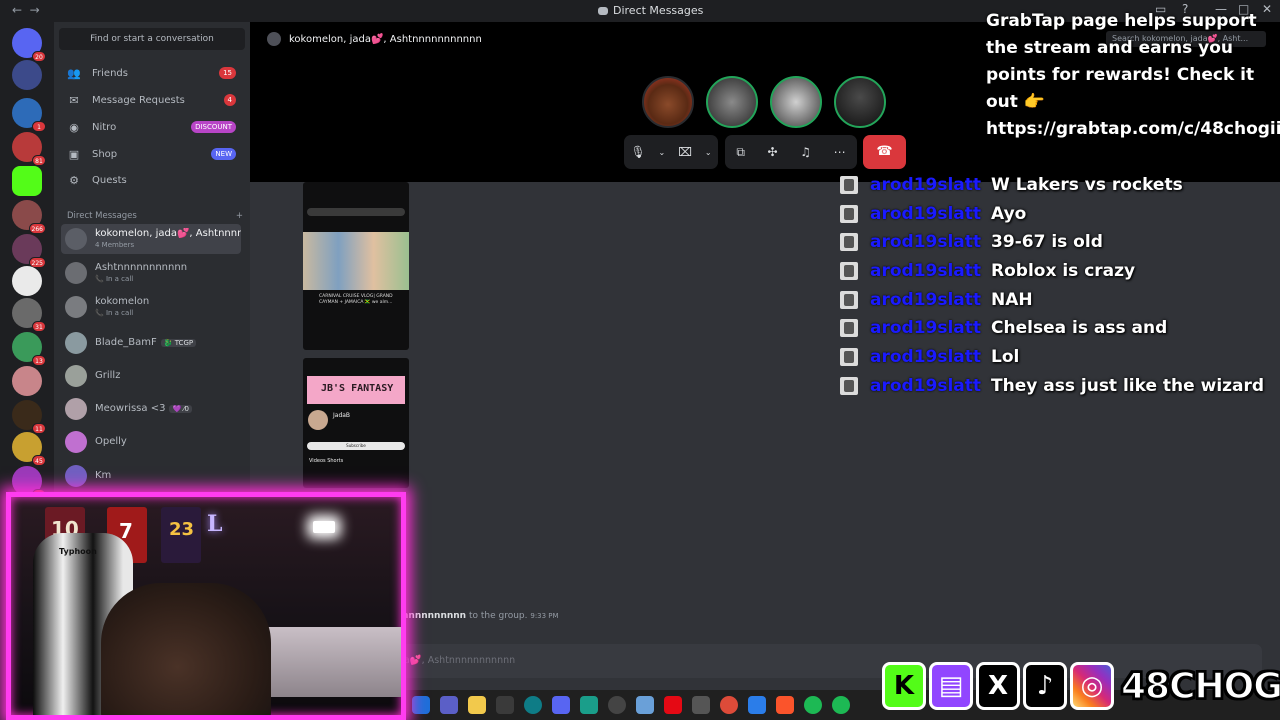  I want to click on jersey-number: 23, so click(182, 529).